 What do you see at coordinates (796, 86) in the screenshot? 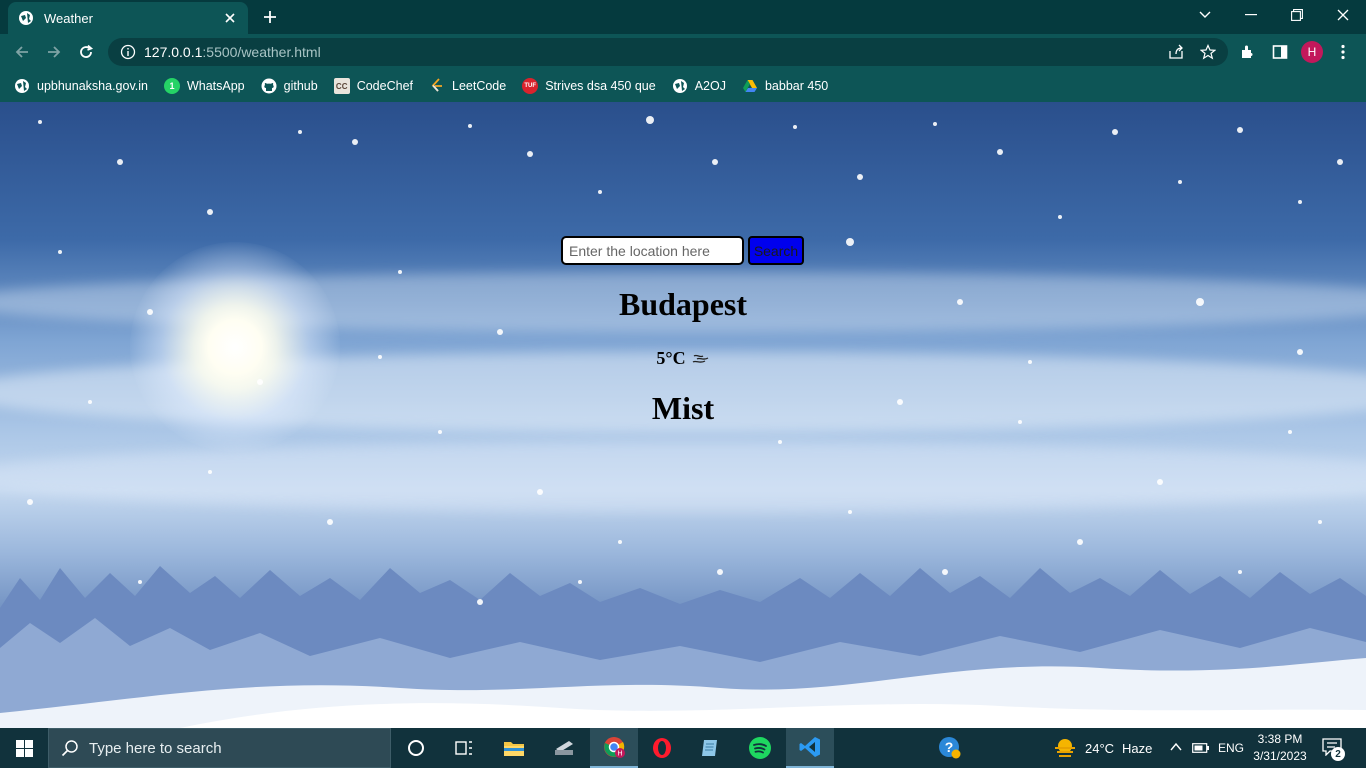
I see `bookmark-label: babbar 450` at bounding box center [796, 86].